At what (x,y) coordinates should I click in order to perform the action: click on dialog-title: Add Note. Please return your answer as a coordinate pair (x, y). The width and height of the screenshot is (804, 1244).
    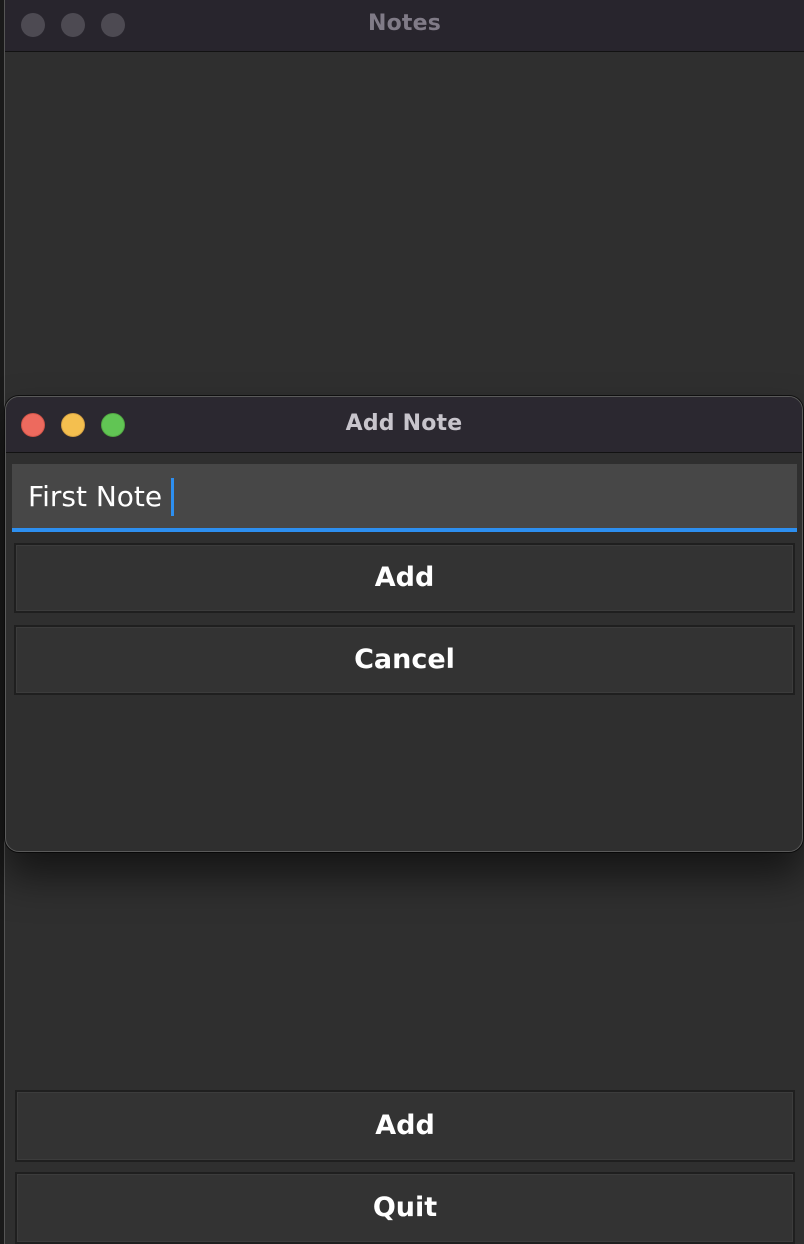
    Looking at the image, I should click on (404, 423).